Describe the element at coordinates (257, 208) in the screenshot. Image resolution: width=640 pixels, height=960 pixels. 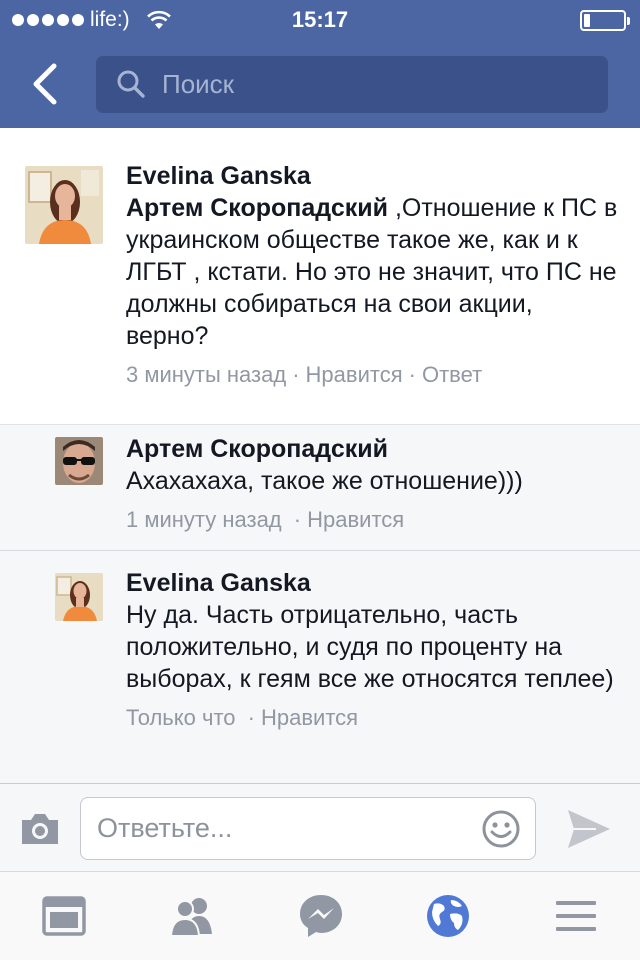
I see `mention-link: Артем Скоропадский` at that location.